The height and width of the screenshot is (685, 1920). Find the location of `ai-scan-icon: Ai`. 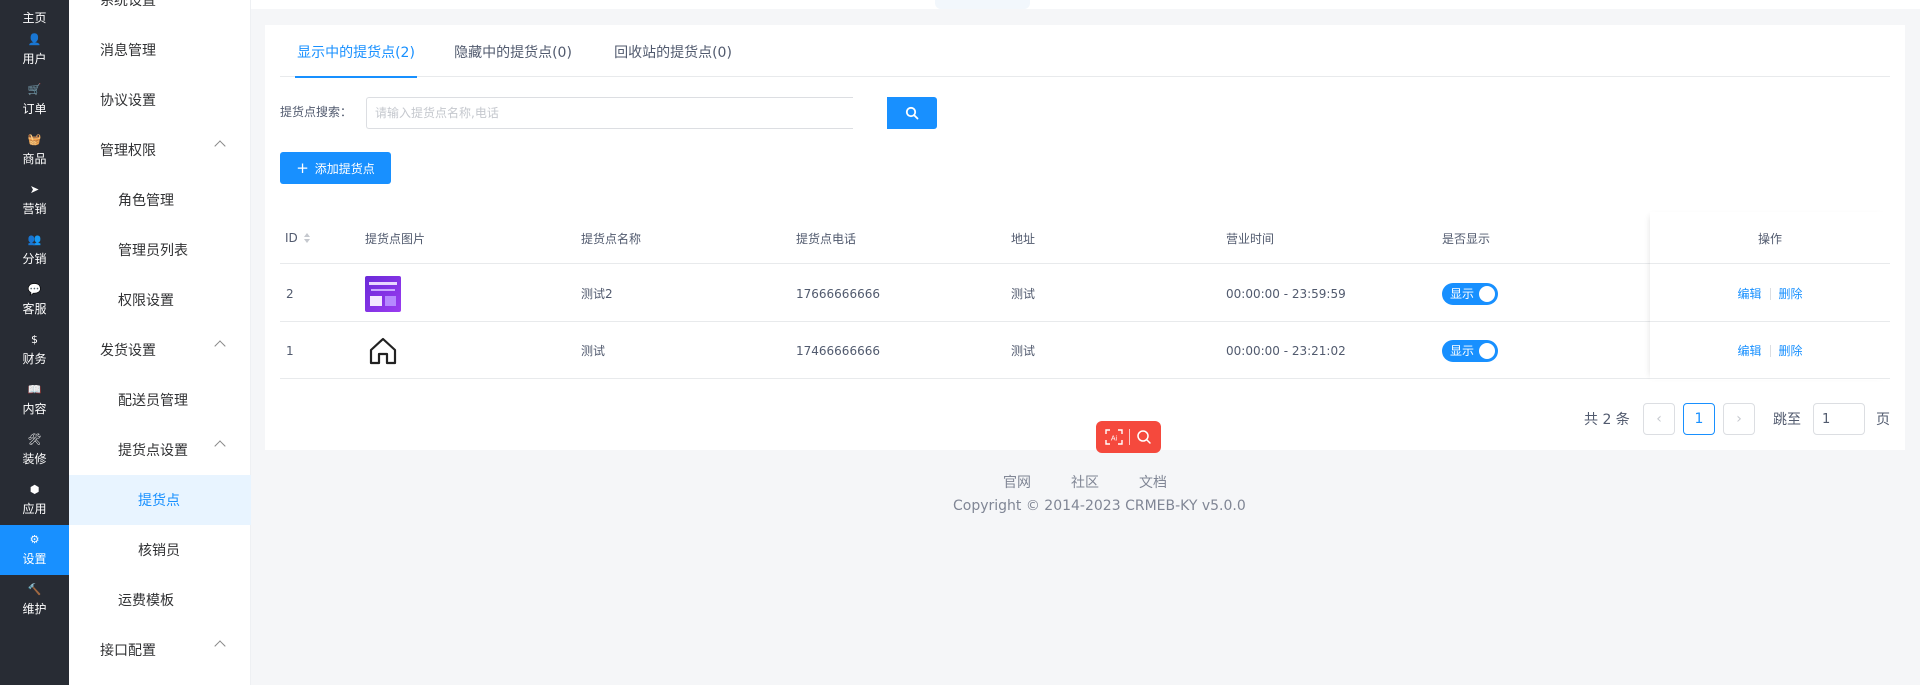

ai-scan-icon: Ai is located at coordinates (1114, 437).